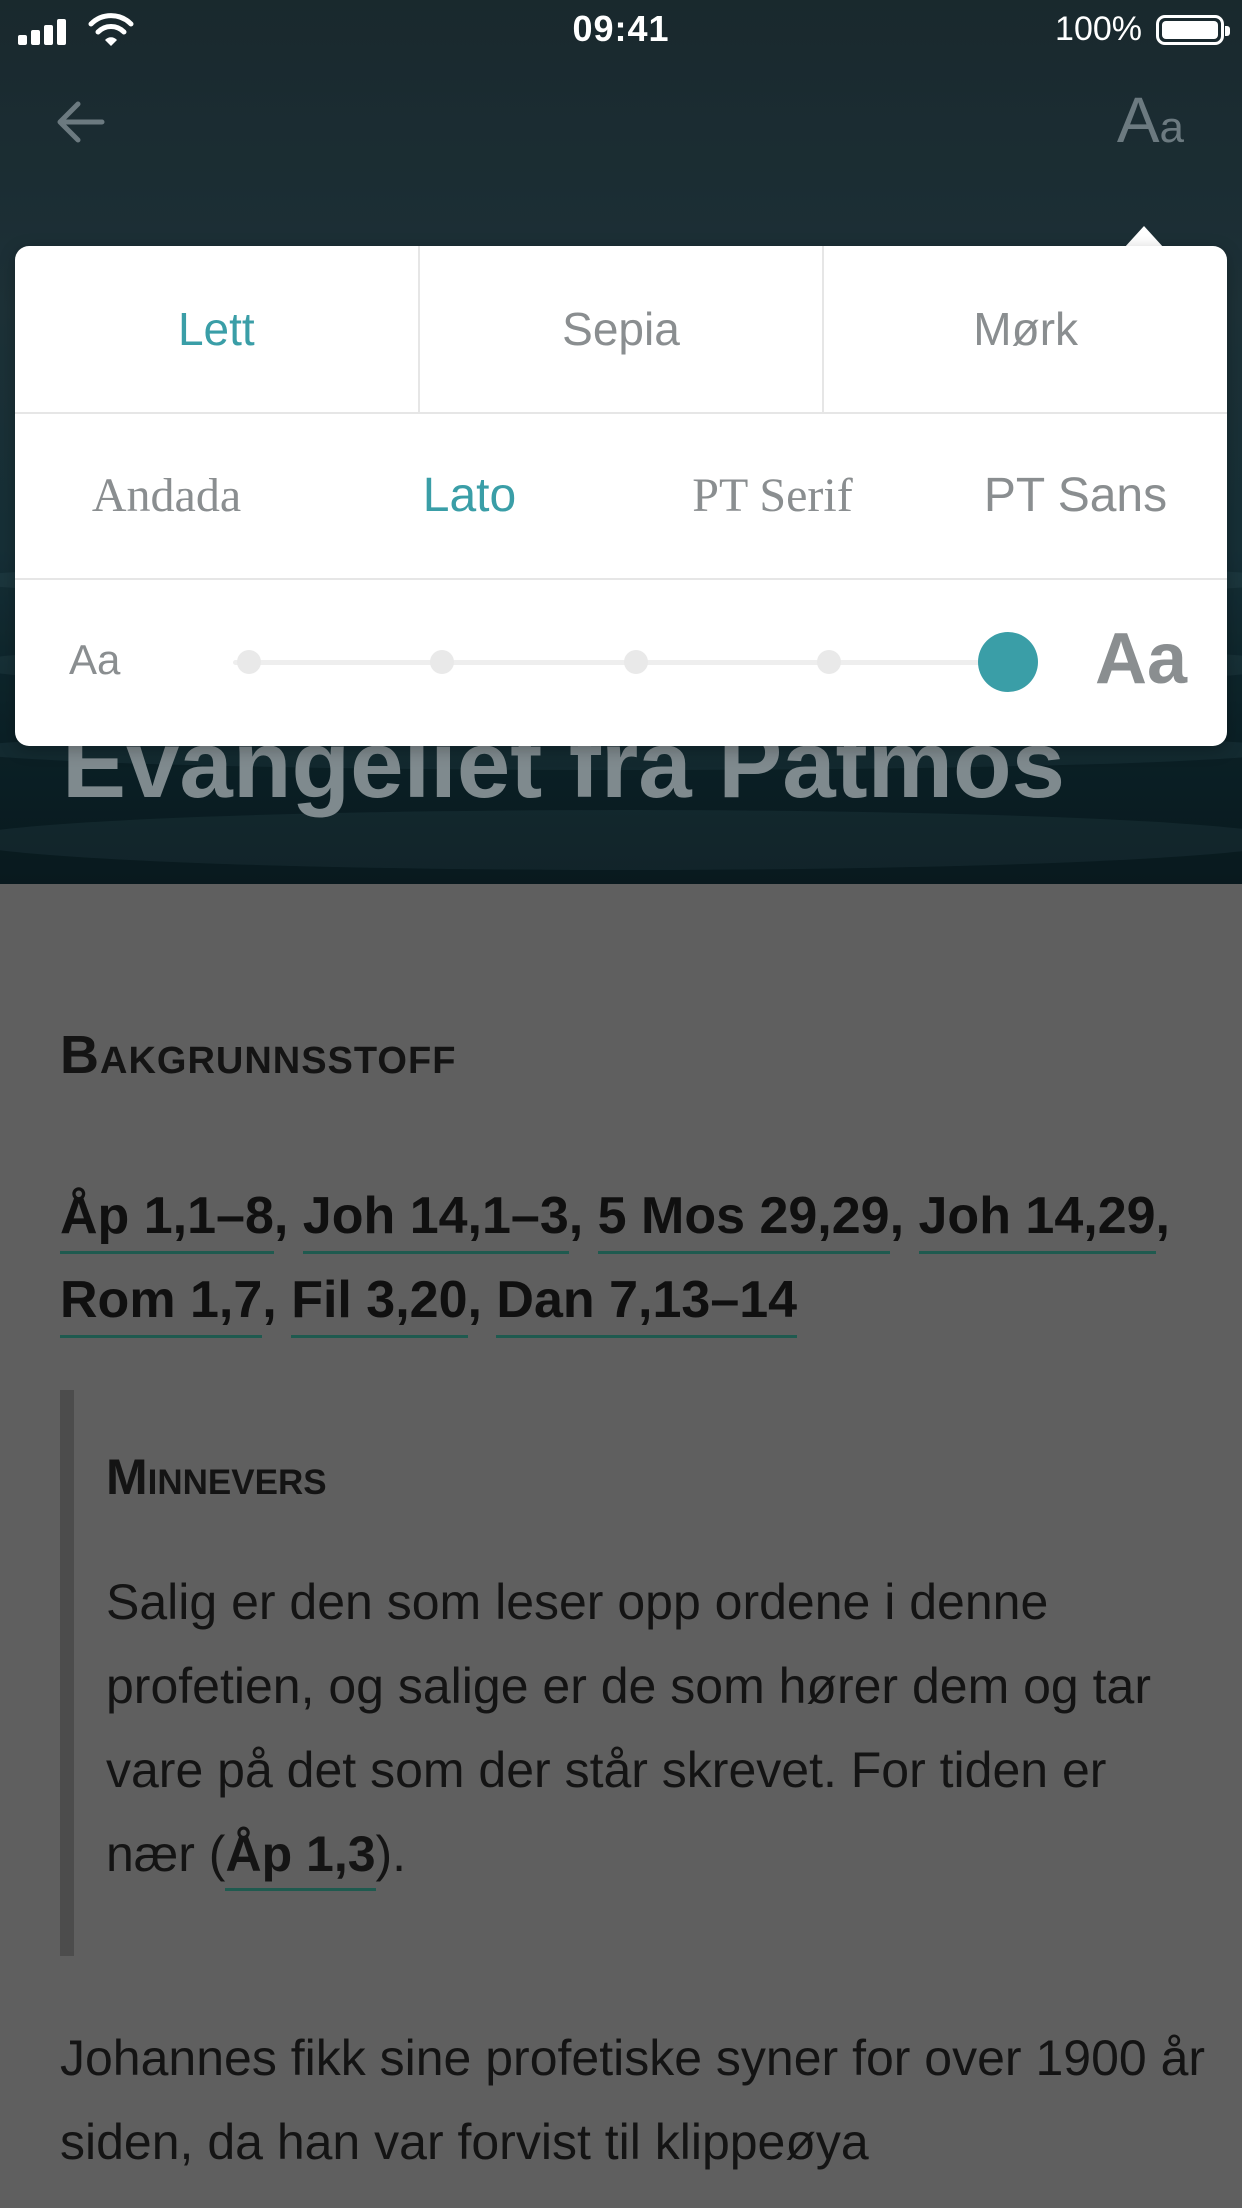  What do you see at coordinates (258, 1055) in the screenshot?
I see `section-title: Bakgrunnsstoff` at bounding box center [258, 1055].